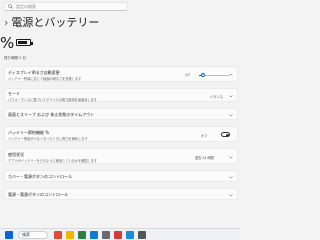 This screenshot has width=320, height=240. I want to click on taskbar-search: 検索, so click(33, 235).